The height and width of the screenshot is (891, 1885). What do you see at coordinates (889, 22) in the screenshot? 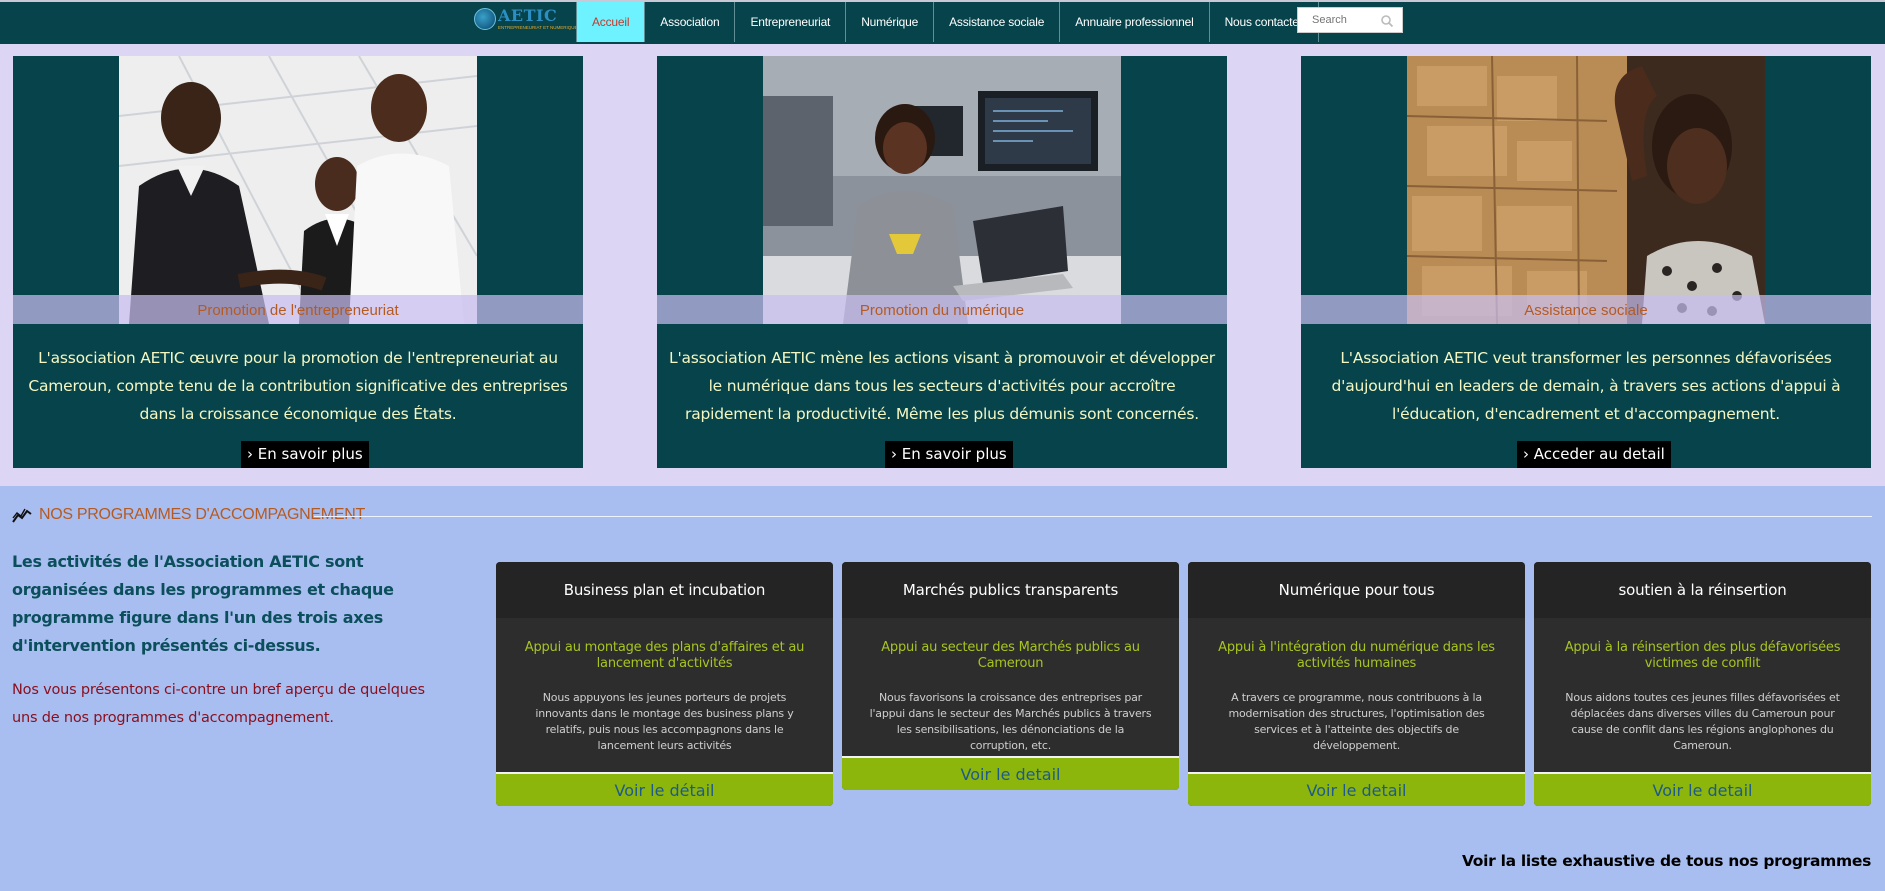
I see `menu-item-numerique: Numérique` at bounding box center [889, 22].